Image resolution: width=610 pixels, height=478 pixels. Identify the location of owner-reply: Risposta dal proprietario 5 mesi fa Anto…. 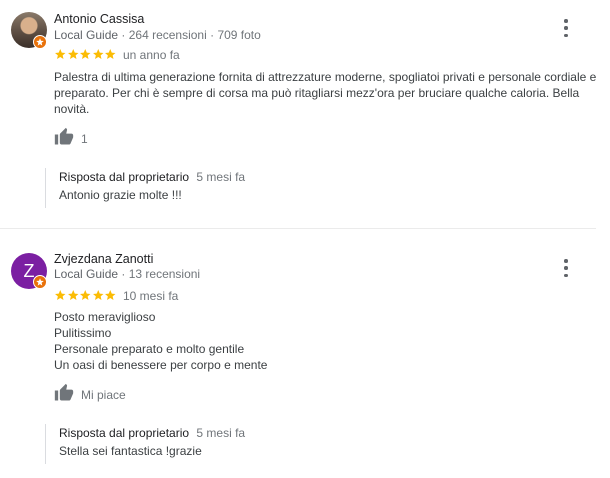
(312, 188).